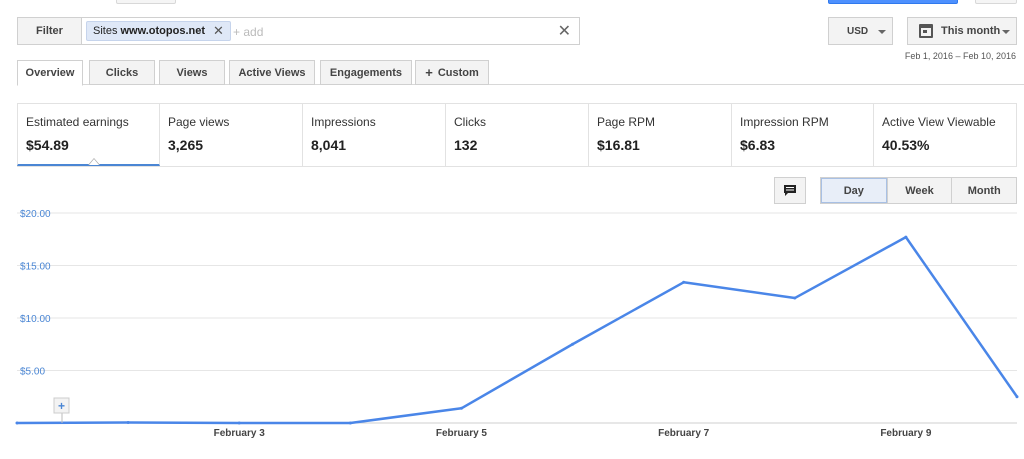 Image resolution: width=1024 pixels, height=459 pixels. What do you see at coordinates (383, 32) in the screenshot?
I see `add-filter-input` at bounding box center [383, 32].